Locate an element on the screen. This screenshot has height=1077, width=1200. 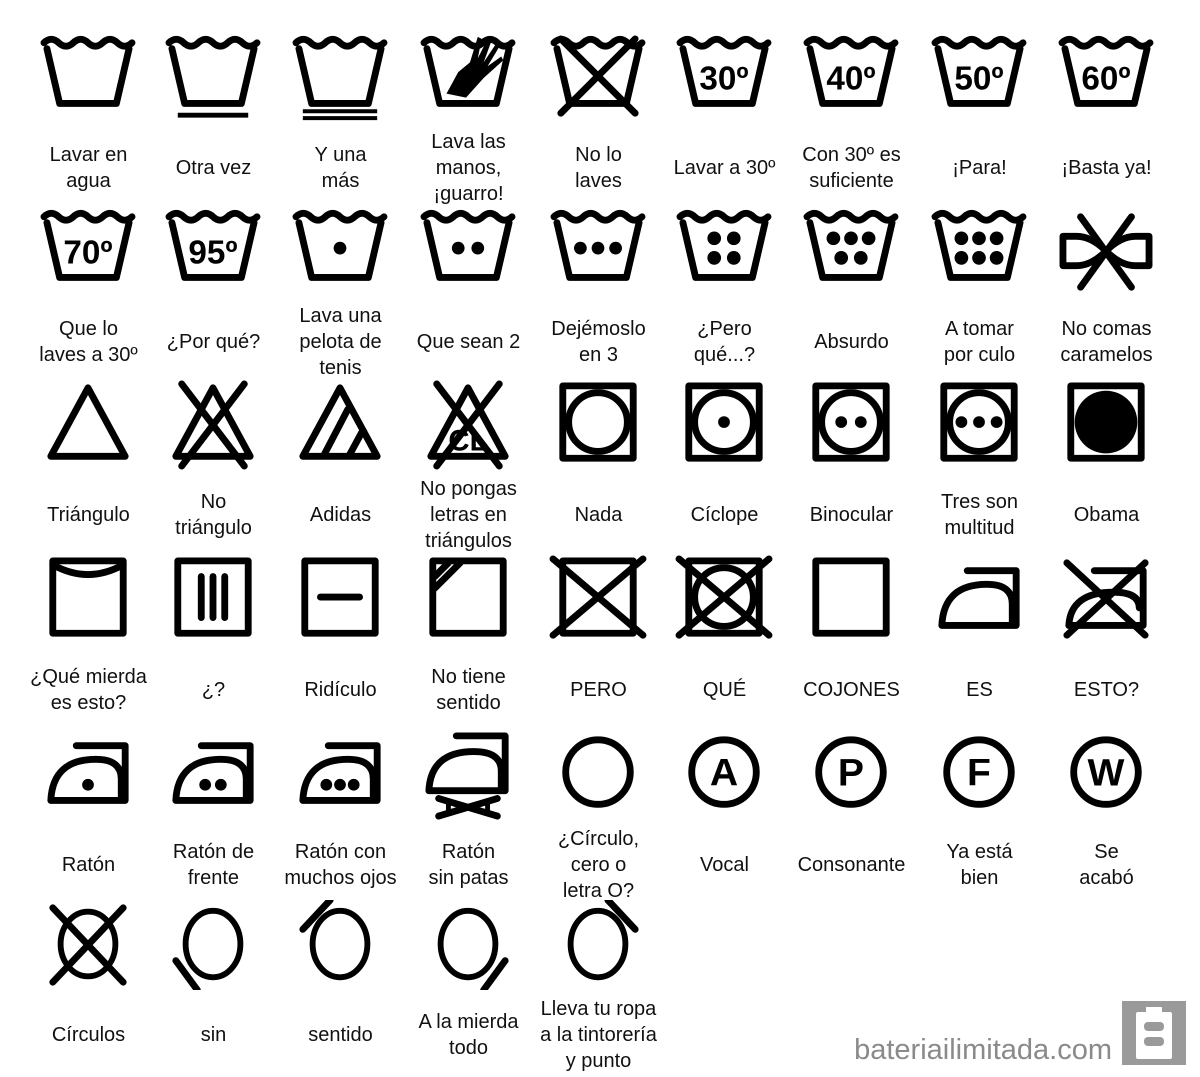
symbol-label: ¿Círculo, cero o letra O? is located at coordinates (598, 865).